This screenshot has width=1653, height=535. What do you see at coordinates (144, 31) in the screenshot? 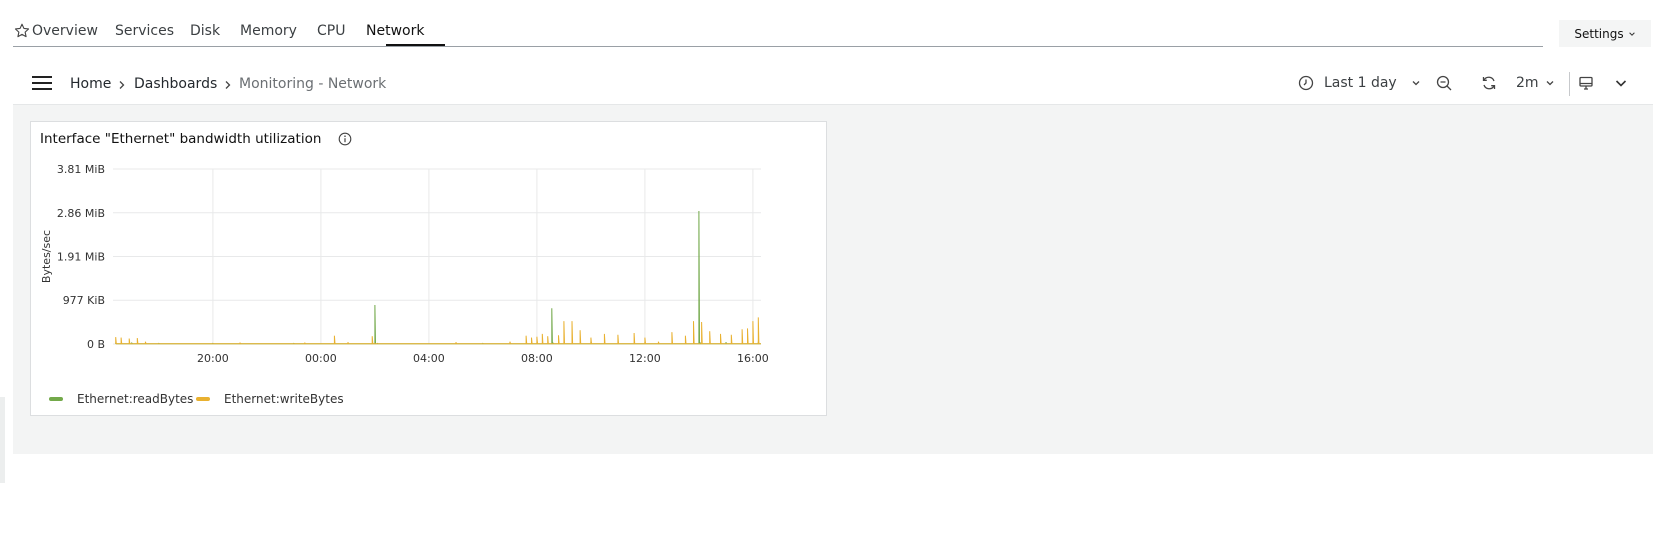
I see `tab-services: Services` at bounding box center [144, 31].